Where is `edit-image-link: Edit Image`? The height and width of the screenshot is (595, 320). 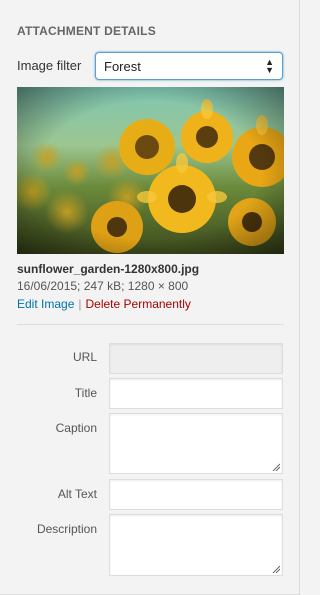
edit-image-link: Edit Image is located at coordinates (45, 304).